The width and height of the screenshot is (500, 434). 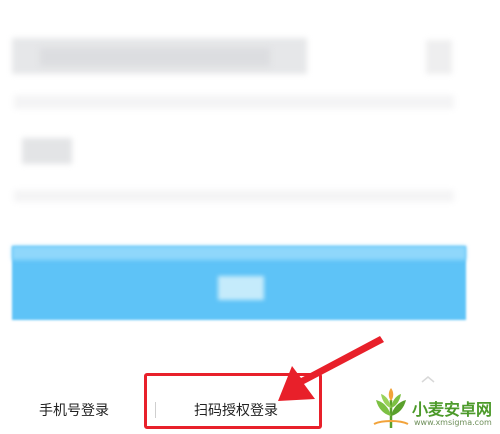 What do you see at coordinates (47, 151) in the screenshot?
I see `password-input-blurred` at bounding box center [47, 151].